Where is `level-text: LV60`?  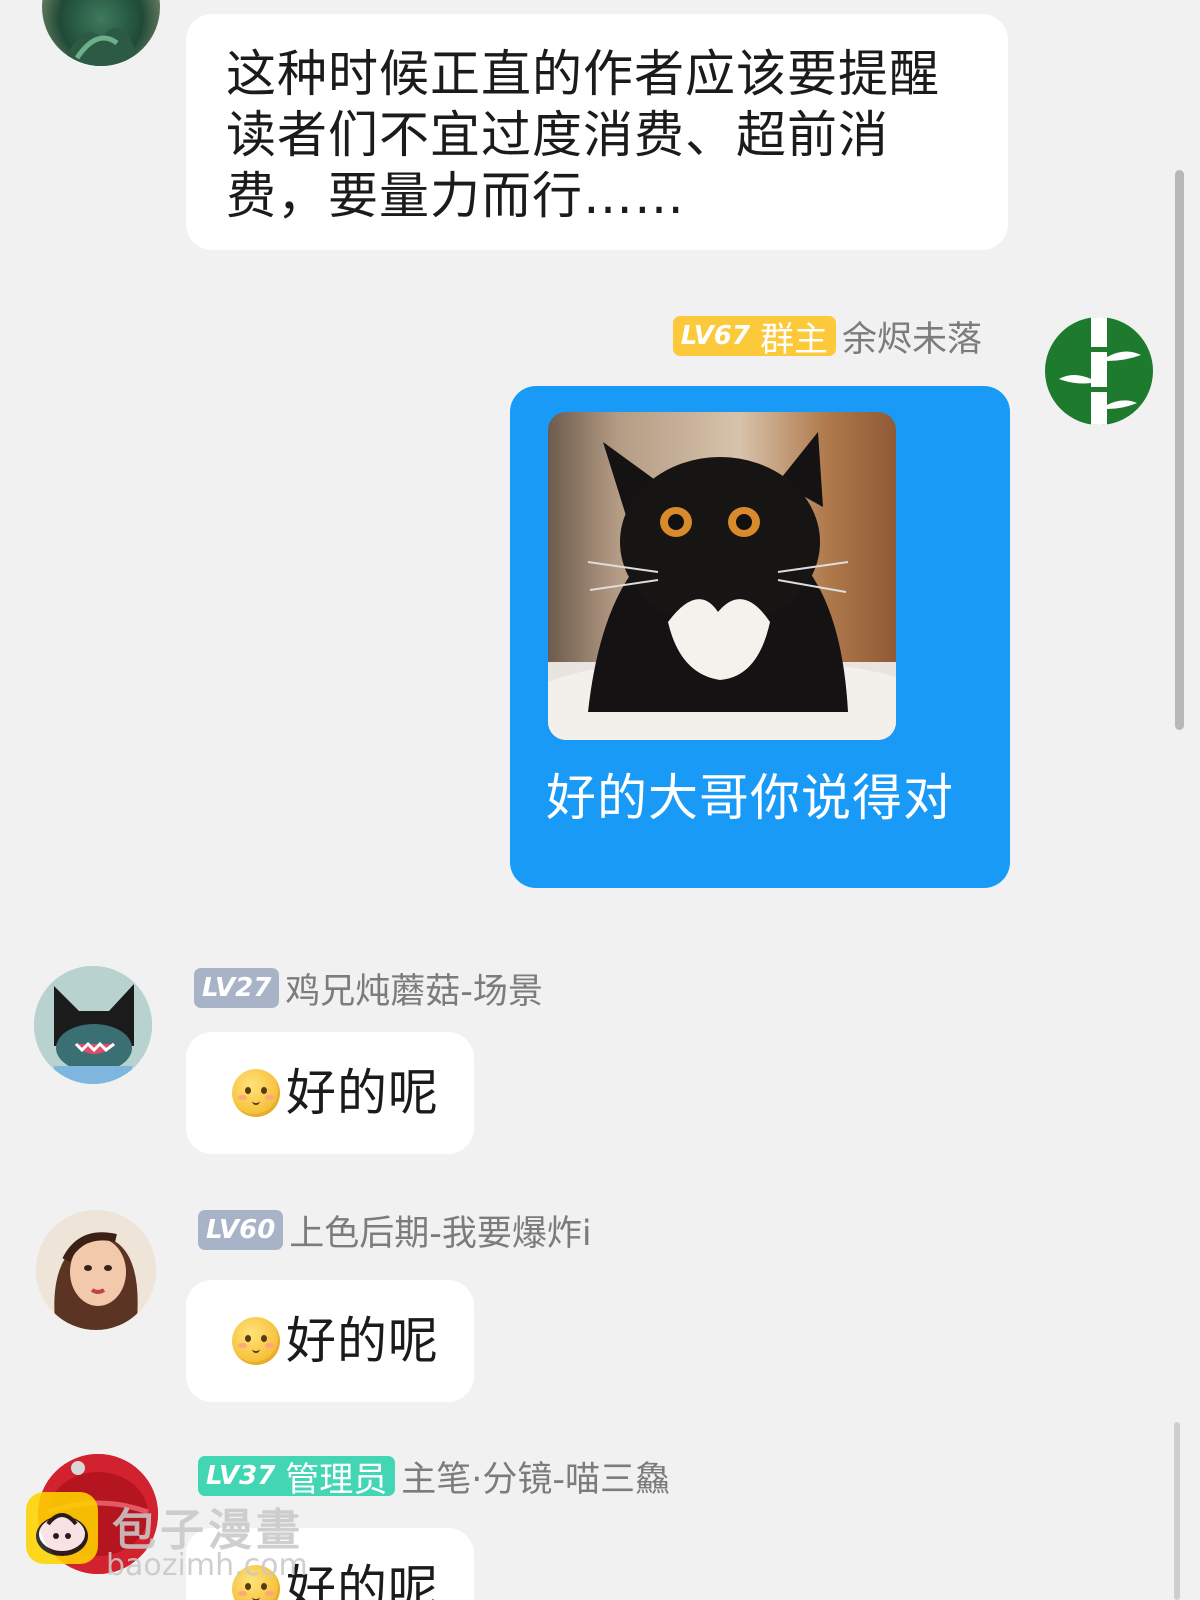 level-text: LV60 is located at coordinates (241, 1230).